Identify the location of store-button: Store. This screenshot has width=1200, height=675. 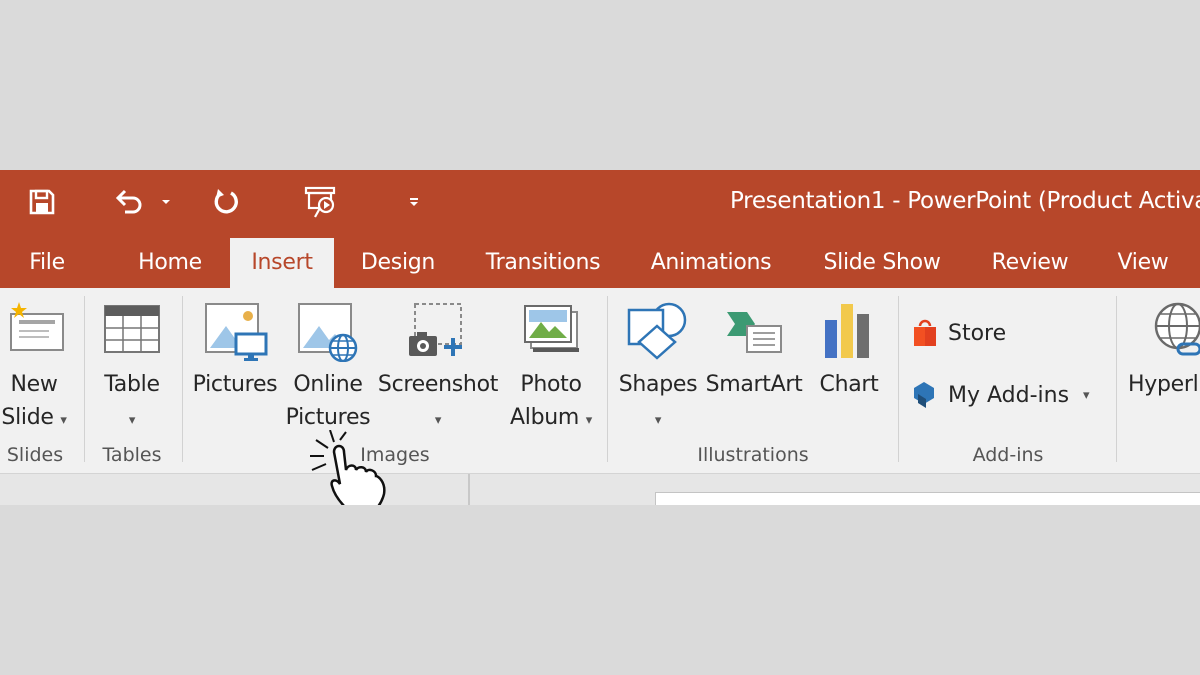
(1005, 333).